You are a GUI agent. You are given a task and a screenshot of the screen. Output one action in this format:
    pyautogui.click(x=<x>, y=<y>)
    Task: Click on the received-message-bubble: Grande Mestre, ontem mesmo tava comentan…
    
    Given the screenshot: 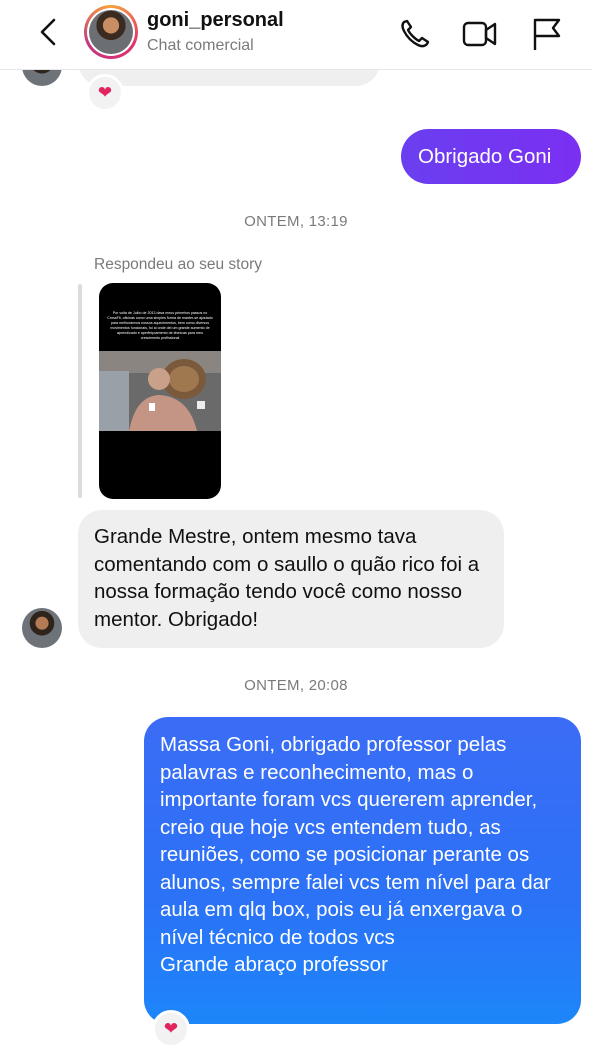 What is the action you would take?
    pyautogui.click(x=291, y=579)
    